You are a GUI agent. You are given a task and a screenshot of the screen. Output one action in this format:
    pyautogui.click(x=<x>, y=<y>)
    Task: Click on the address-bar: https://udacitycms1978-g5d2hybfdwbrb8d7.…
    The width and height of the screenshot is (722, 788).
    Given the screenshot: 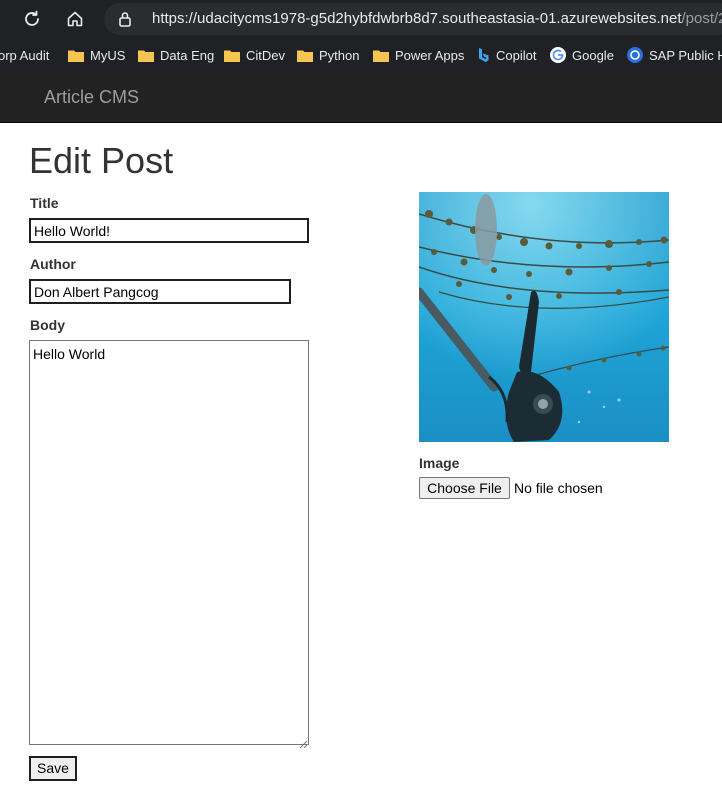 What is the action you would take?
    pyautogui.click(x=413, y=19)
    